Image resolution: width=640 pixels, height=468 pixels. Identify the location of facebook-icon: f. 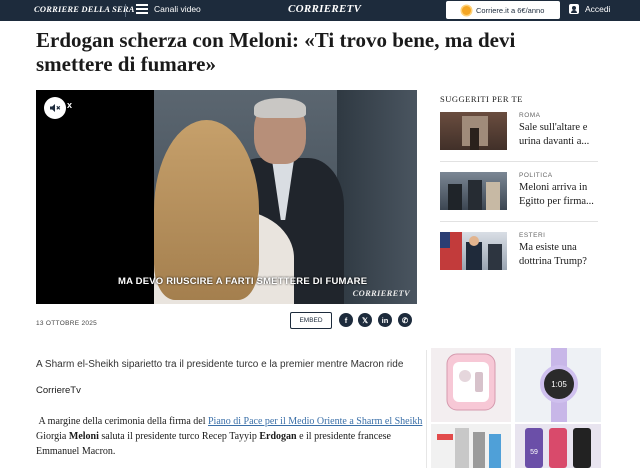
(346, 320).